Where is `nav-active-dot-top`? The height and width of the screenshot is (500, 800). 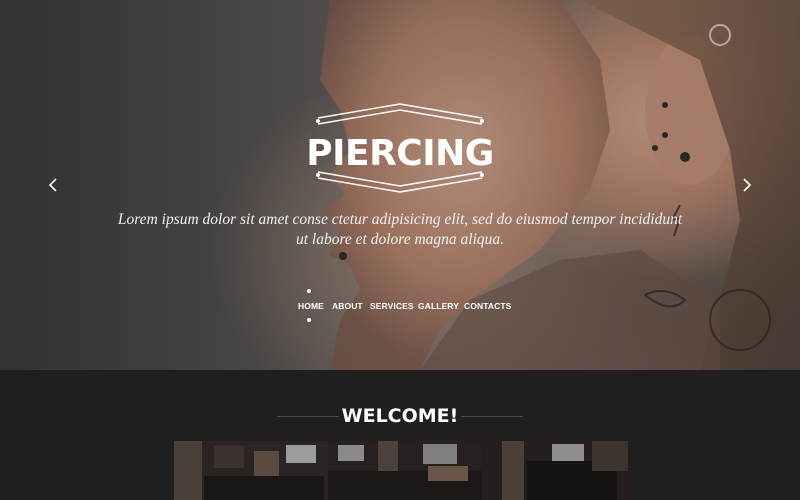 nav-active-dot-top is located at coordinates (309, 291).